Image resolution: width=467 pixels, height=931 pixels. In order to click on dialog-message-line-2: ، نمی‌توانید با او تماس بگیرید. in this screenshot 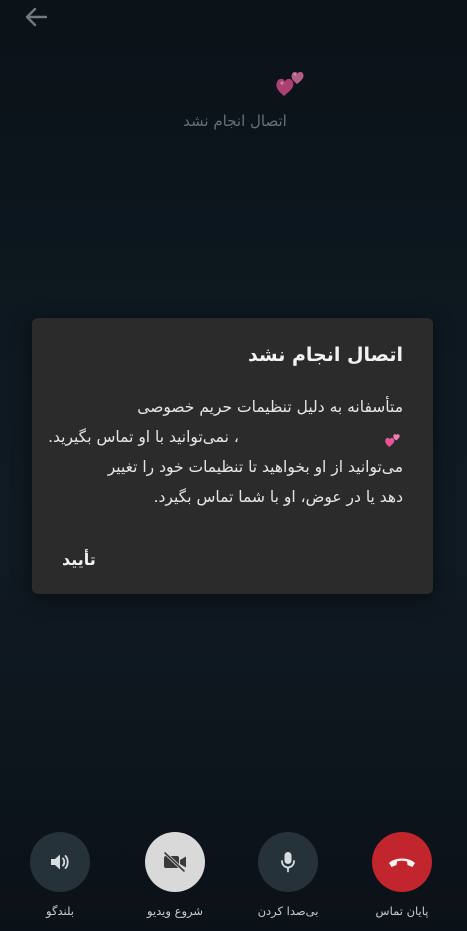, I will do `click(225, 437)`.